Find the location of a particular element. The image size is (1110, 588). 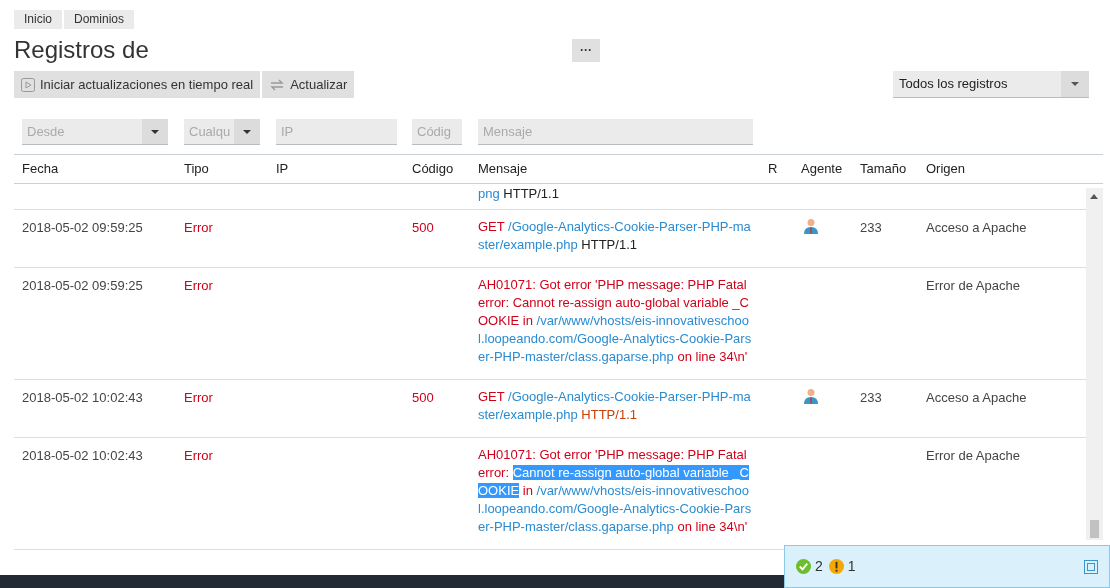

refresh-button: Actualizar is located at coordinates (308, 84).